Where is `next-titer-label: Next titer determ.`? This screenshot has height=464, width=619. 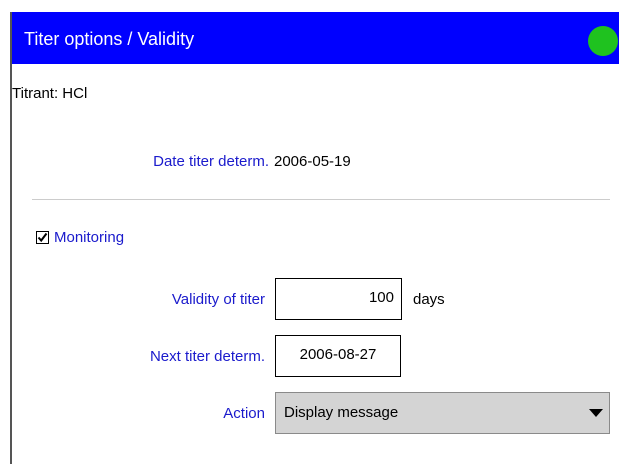
next-titer-label: Next titer determ. is located at coordinates (207, 356).